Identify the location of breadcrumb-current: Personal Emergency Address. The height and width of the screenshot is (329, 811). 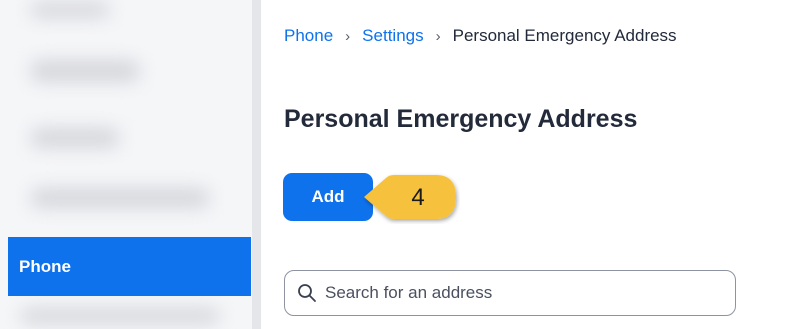
(564, 35).